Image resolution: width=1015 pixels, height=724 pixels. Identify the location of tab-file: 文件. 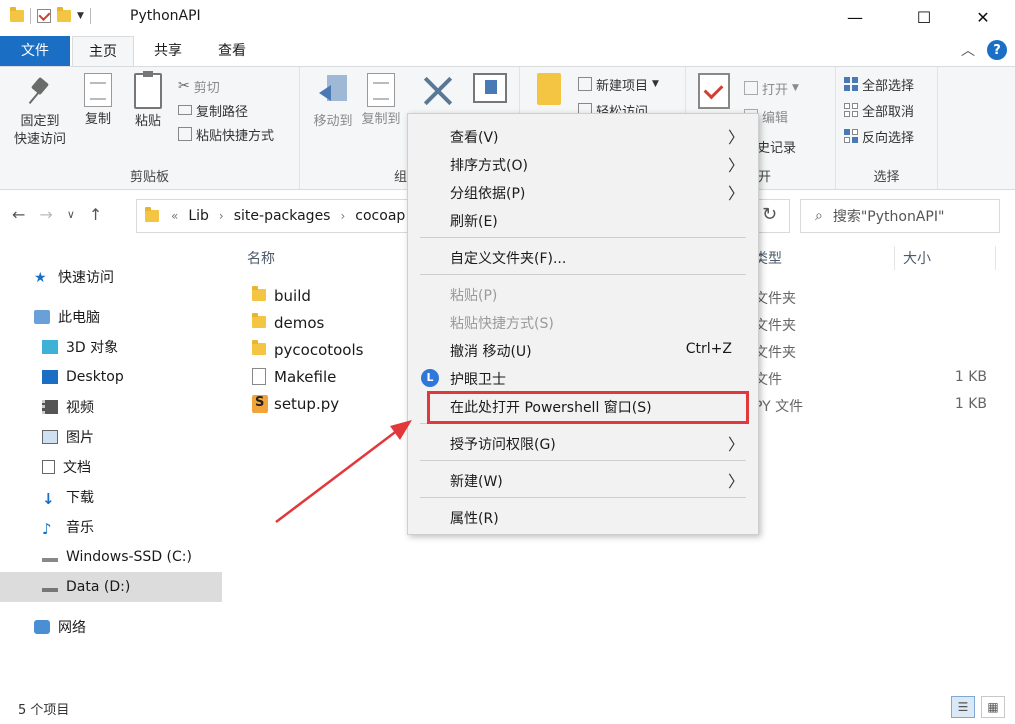
(35, 51).